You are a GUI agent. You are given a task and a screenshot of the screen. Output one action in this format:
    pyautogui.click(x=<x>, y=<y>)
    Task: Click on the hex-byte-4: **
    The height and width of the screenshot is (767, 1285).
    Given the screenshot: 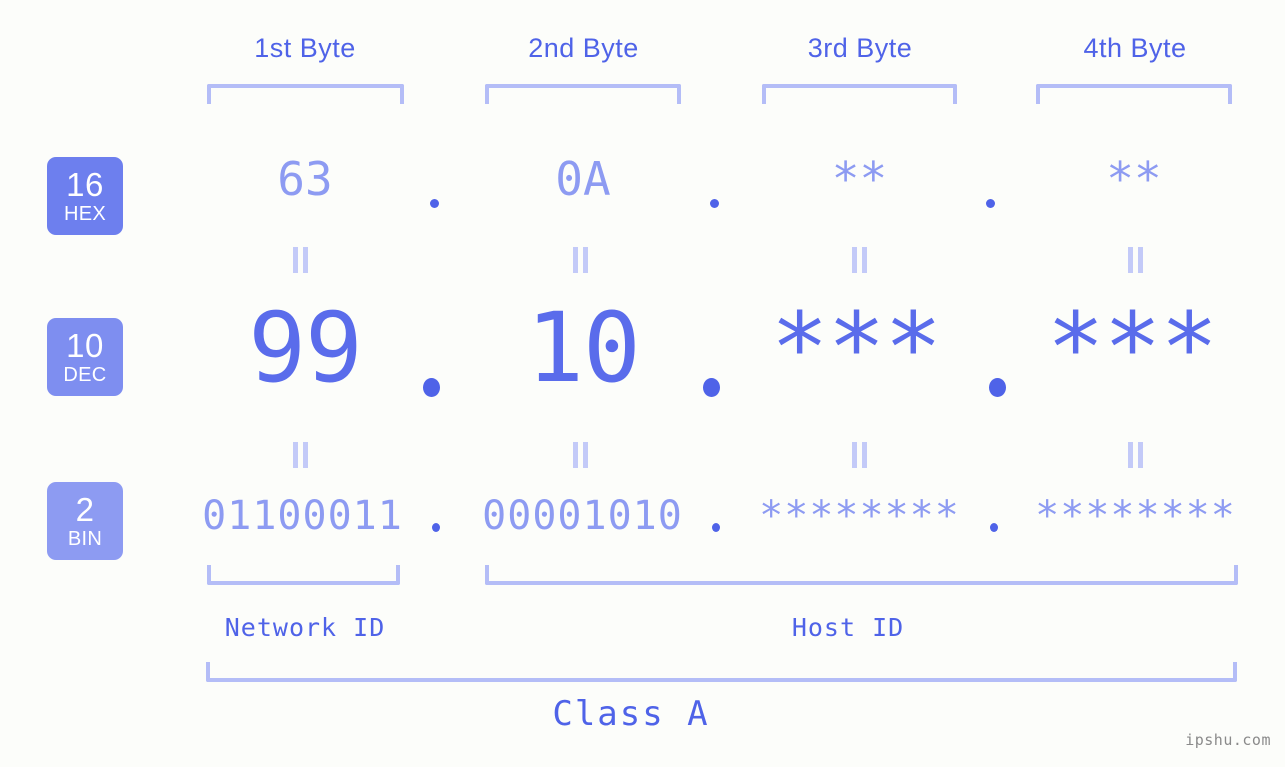 What is the action you would take?
    pyautogui.click(x=1134, y=179)
    